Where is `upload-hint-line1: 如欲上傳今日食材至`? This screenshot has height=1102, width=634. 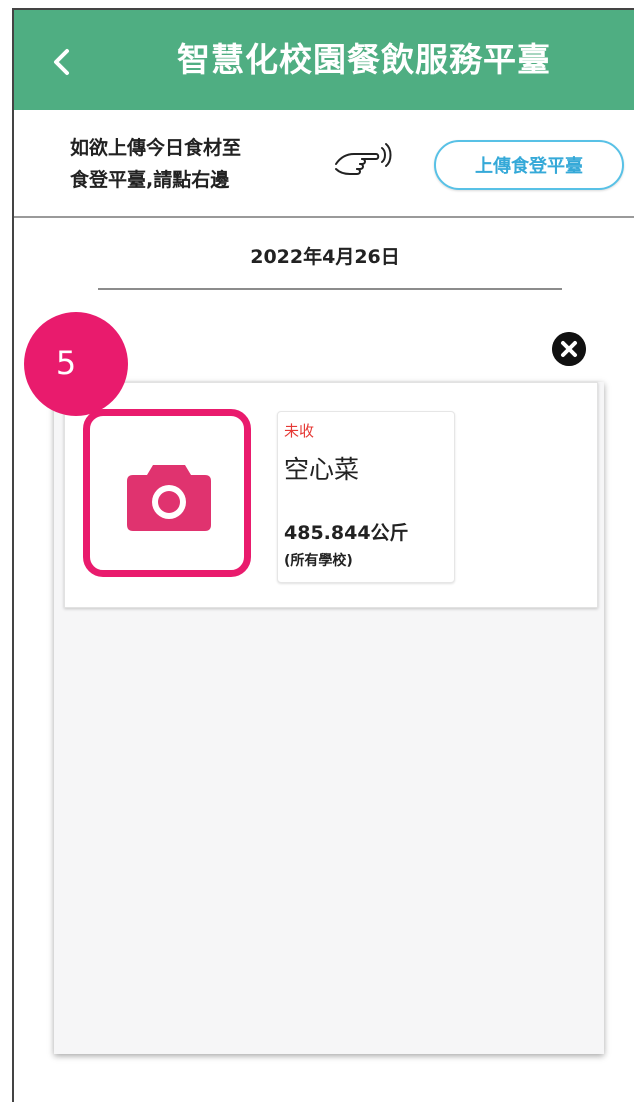
upload-hint-line1: 如欲上傳今日食材至 is located at coordinates (156, 148).